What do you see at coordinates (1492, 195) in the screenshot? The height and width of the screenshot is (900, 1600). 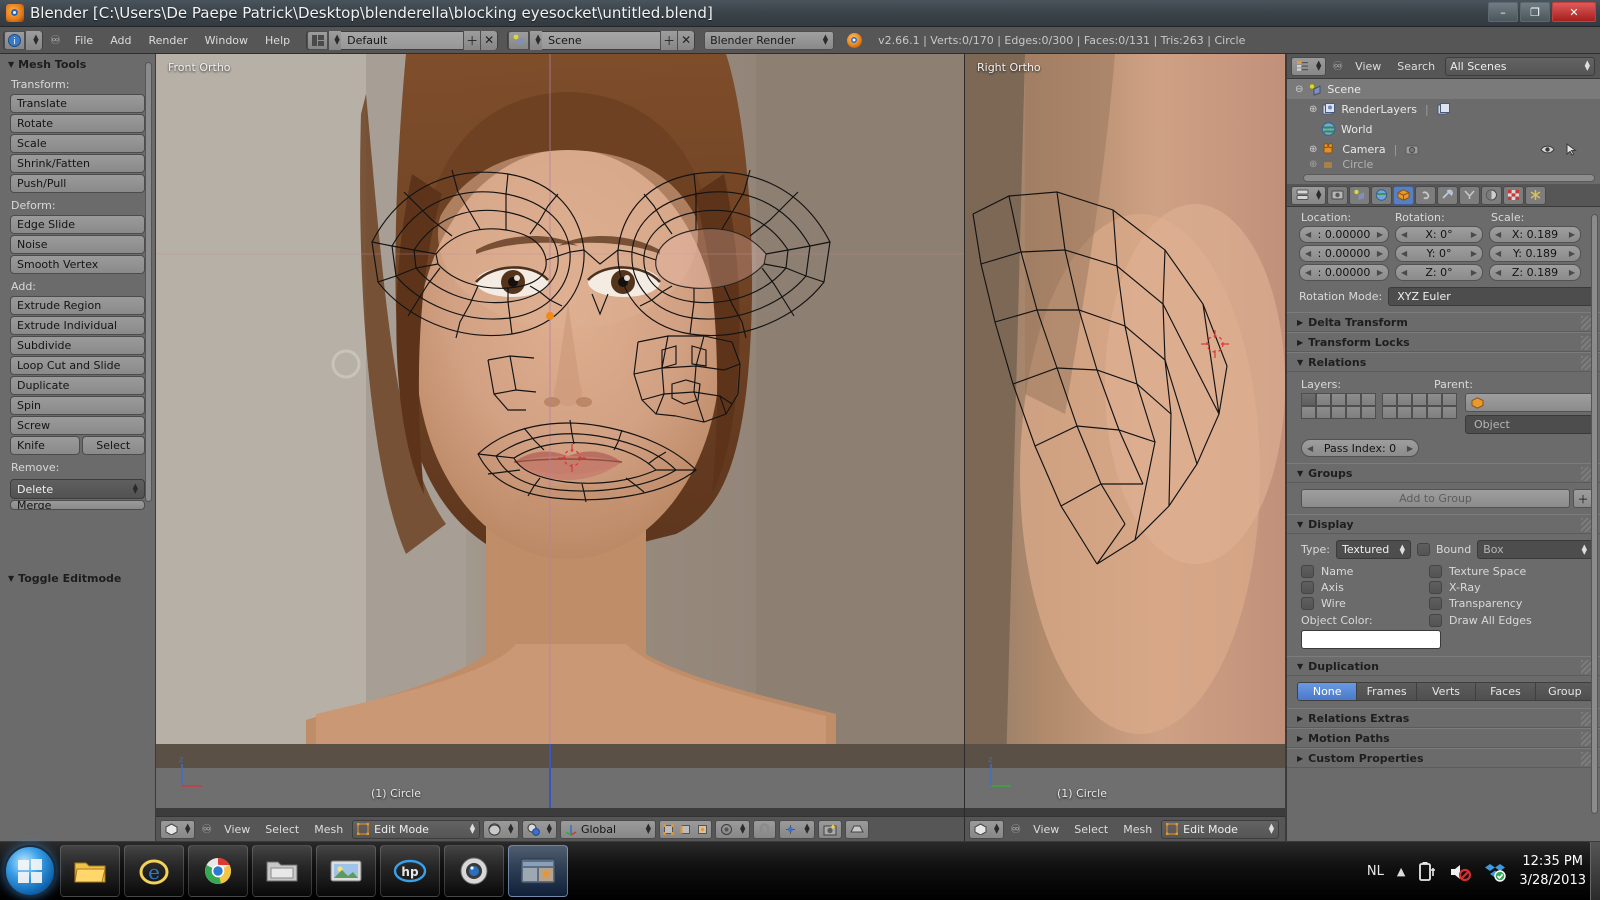 I see `tab-material` at bounding box center [1492, 195].